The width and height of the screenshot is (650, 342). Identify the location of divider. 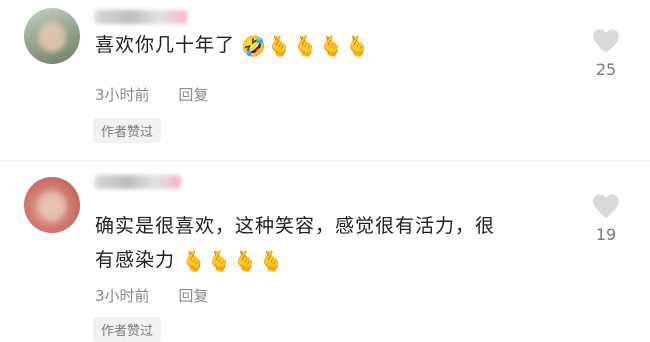
(325, 160).